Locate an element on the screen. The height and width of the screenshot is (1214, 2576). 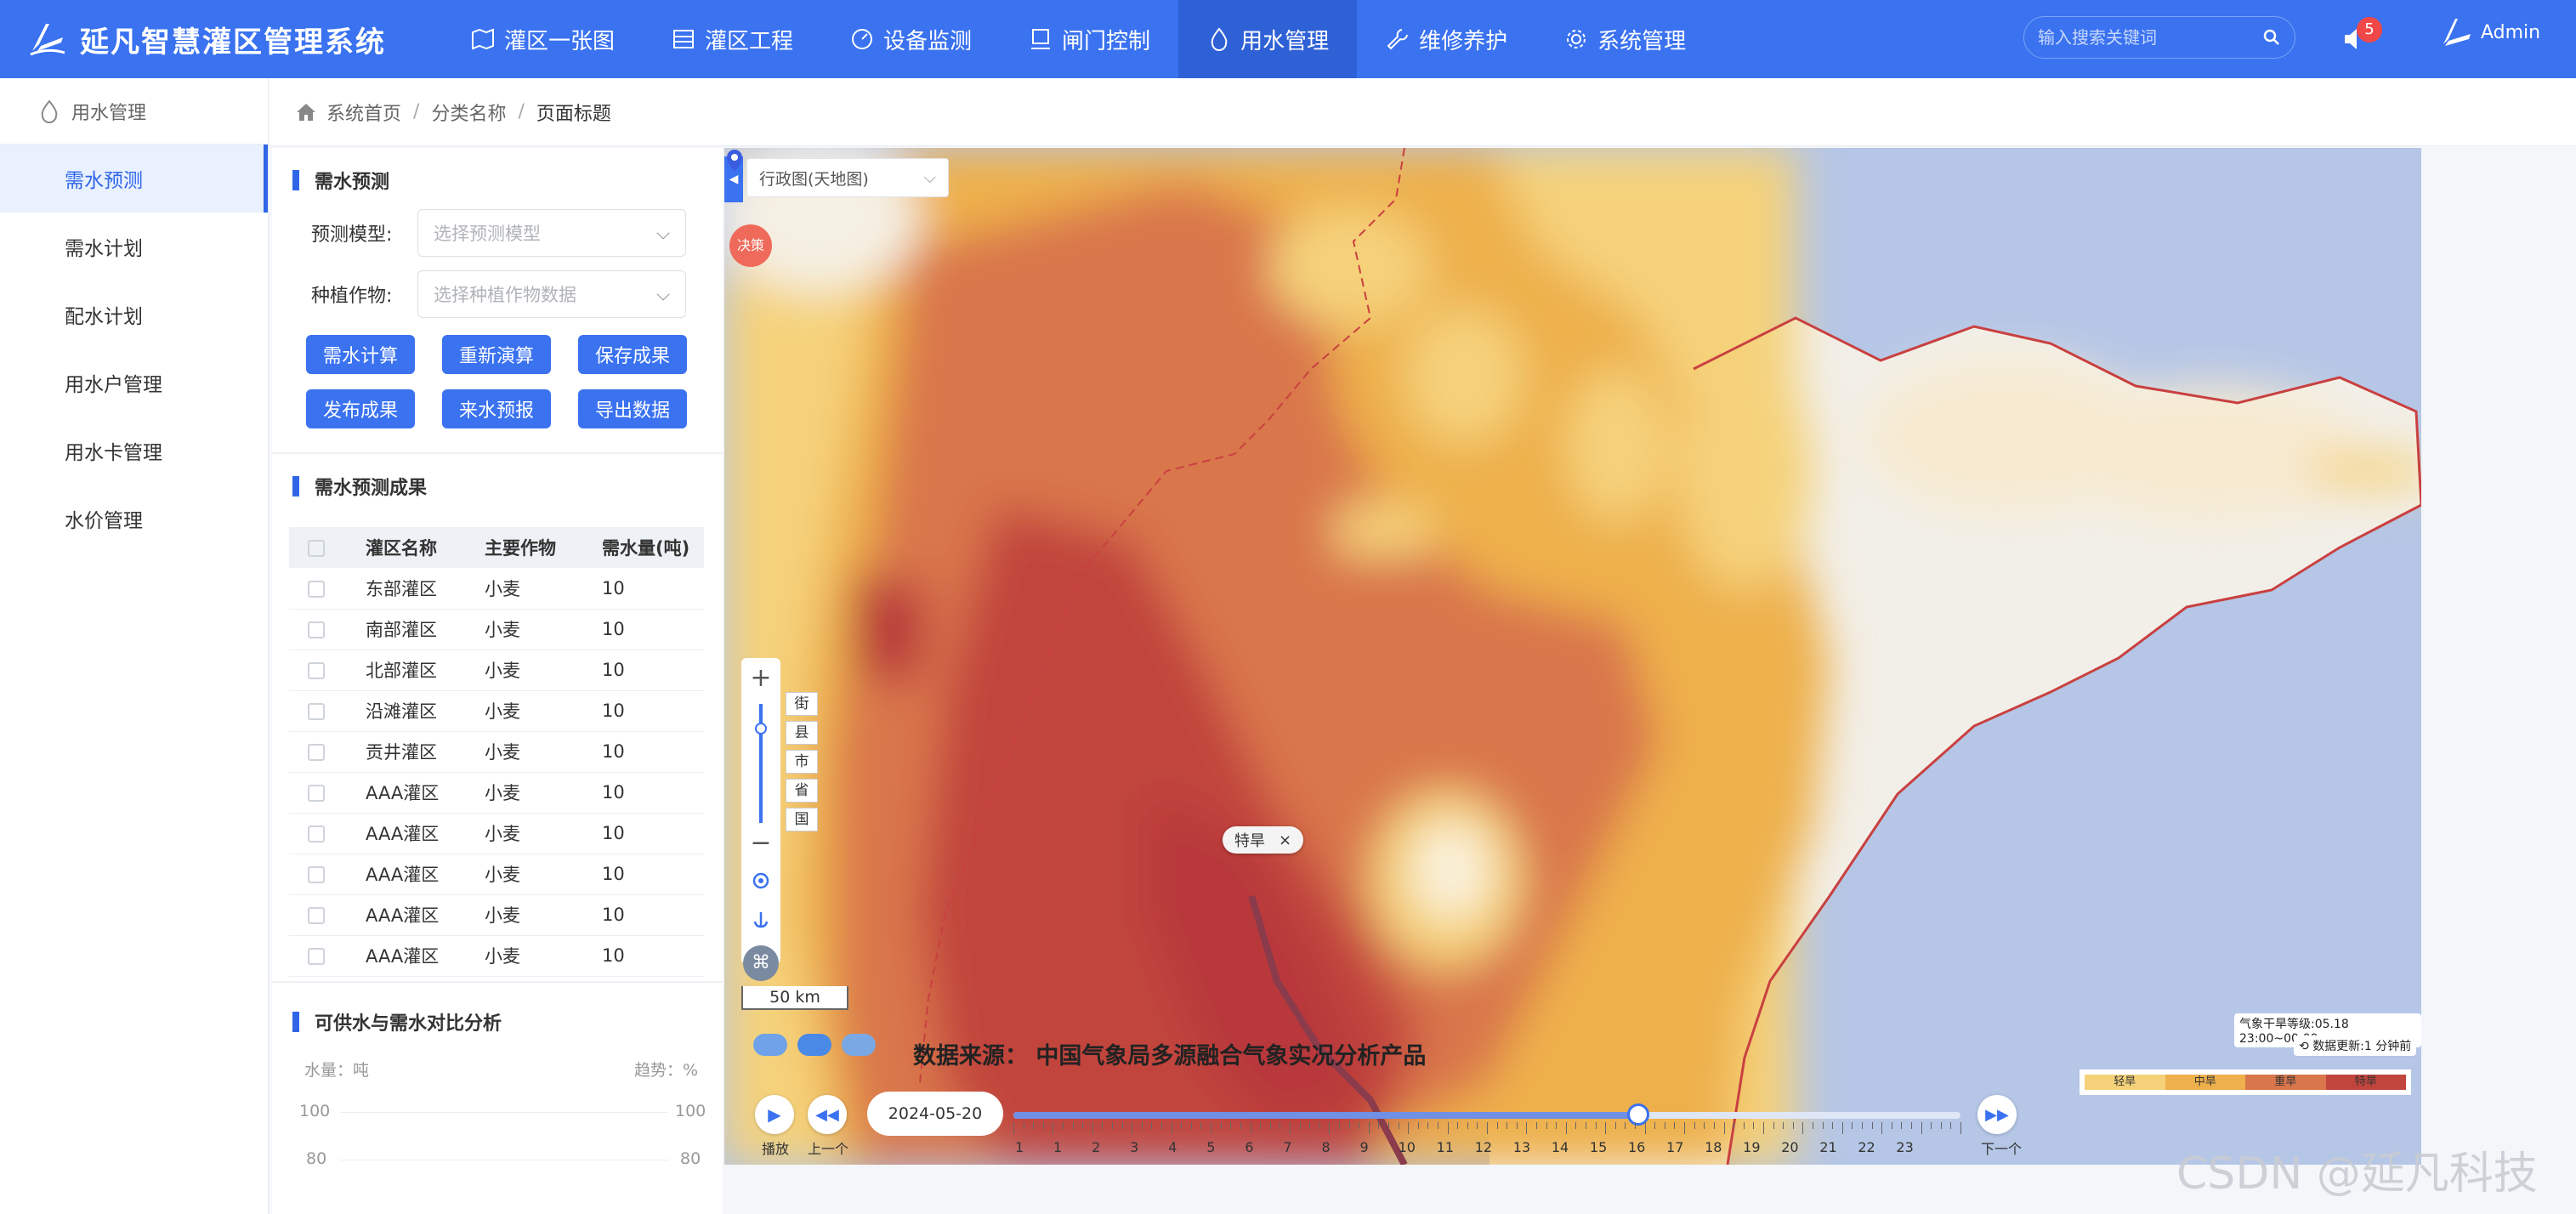
timeline-hour-label: 14 is located at coordinates (1561, 1147).